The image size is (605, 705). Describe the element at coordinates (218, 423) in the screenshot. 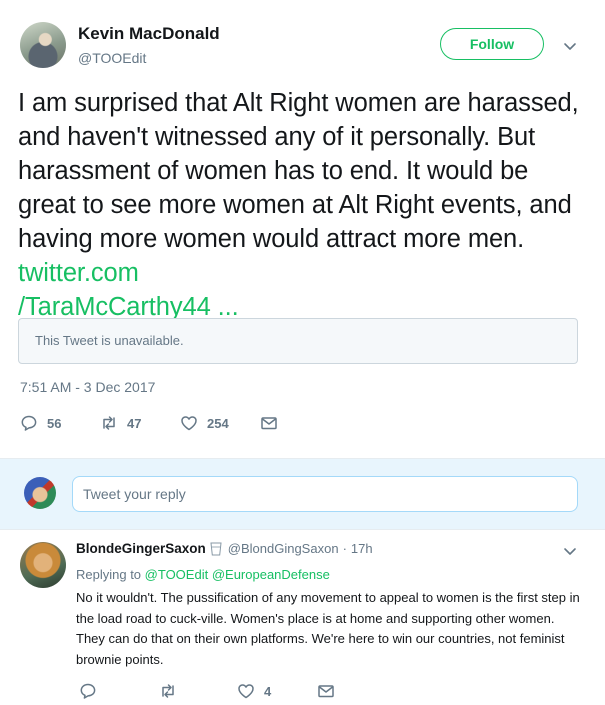

I see `like-count: 254` at that location.